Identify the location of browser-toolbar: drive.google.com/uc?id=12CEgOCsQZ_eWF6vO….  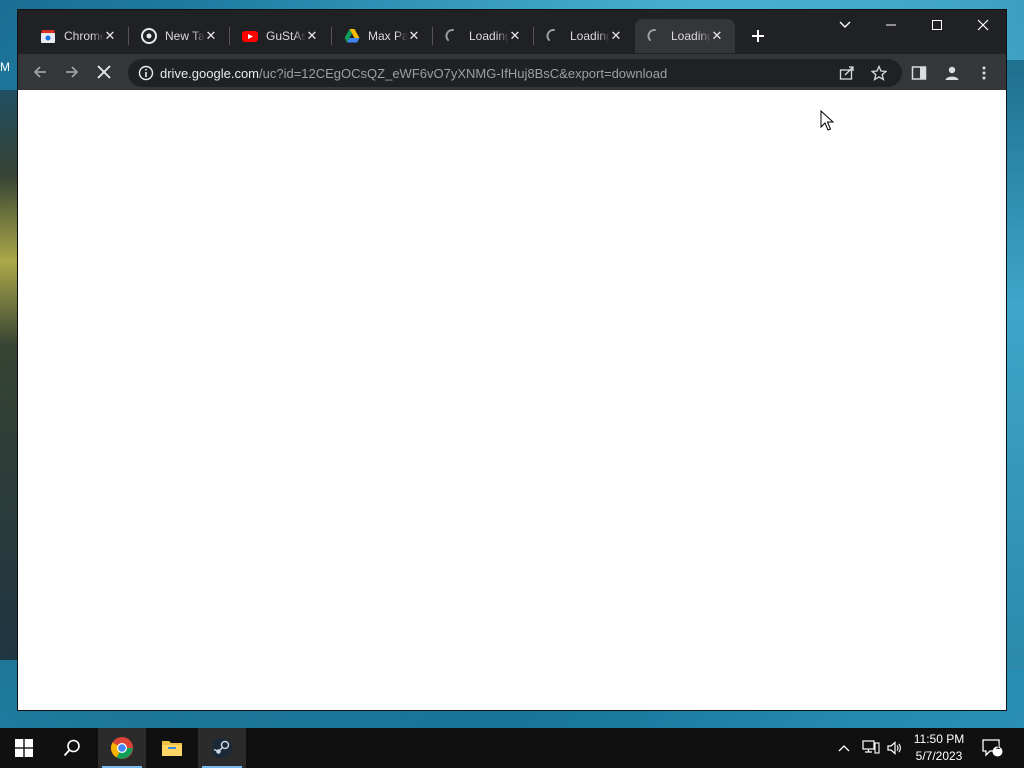
(512, 72).